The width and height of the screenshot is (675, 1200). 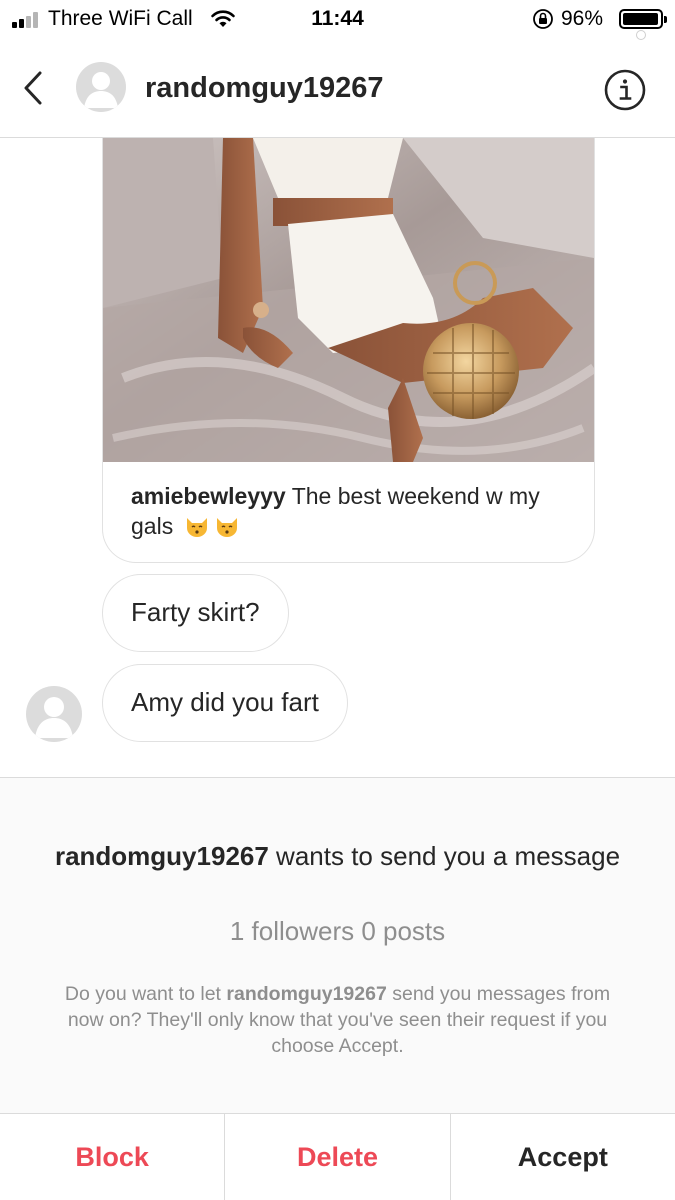 I want to click on status-bar: Three WiFi Call 11:44 96%, so click(x=337, y=20).